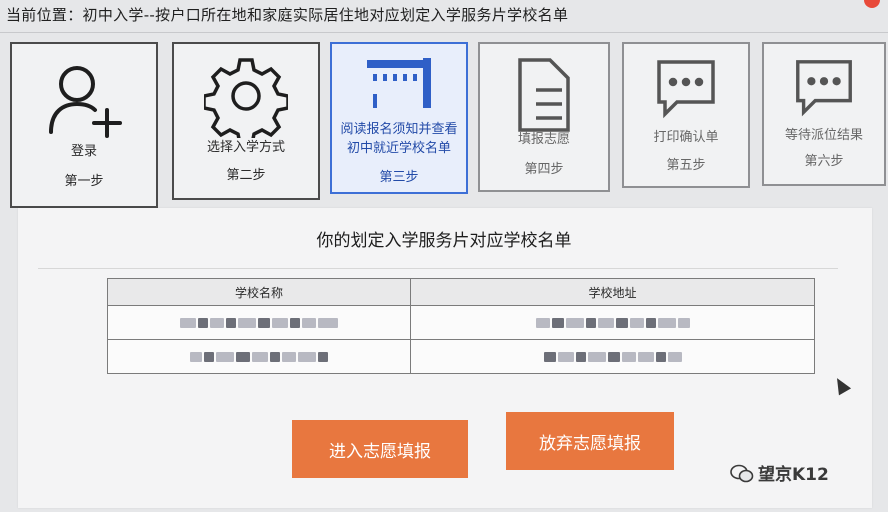  What do you see at coordinates (793, 475) in the screenshot?
I see `watermark-text: 望京K12` at bounding box center [793, 475].